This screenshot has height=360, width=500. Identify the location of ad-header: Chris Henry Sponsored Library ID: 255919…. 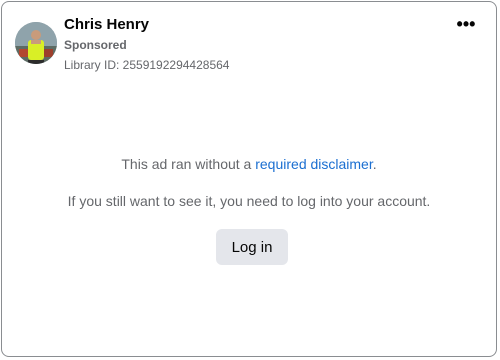
(146, 44).